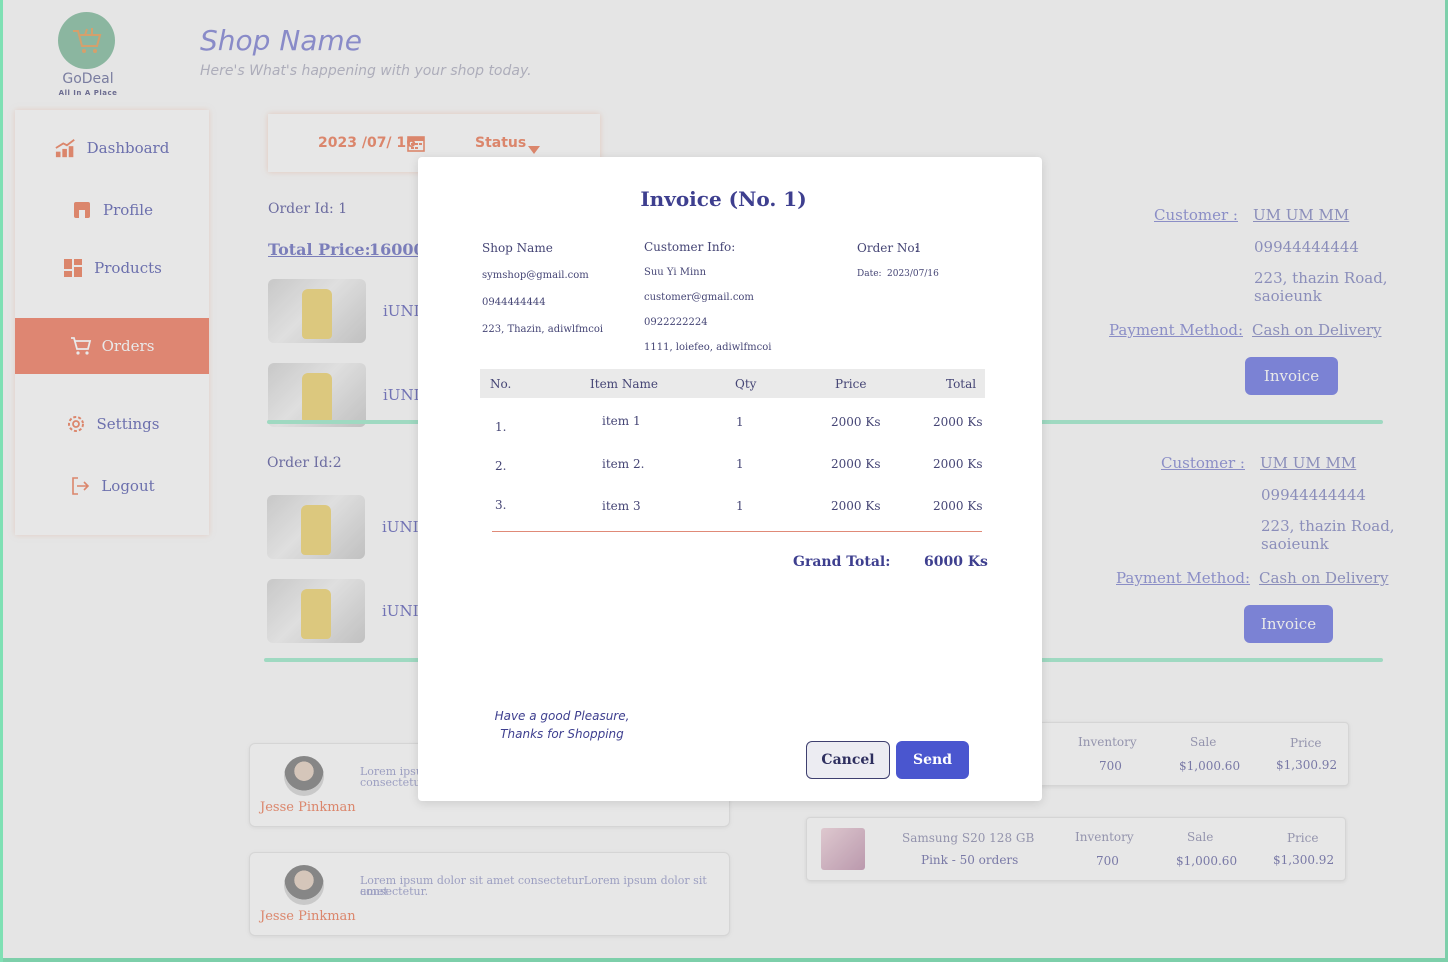  Describe the element at coordinates (535, 275) in the screenshot. I see `shop-email: symshop@gmail.com` at that location.